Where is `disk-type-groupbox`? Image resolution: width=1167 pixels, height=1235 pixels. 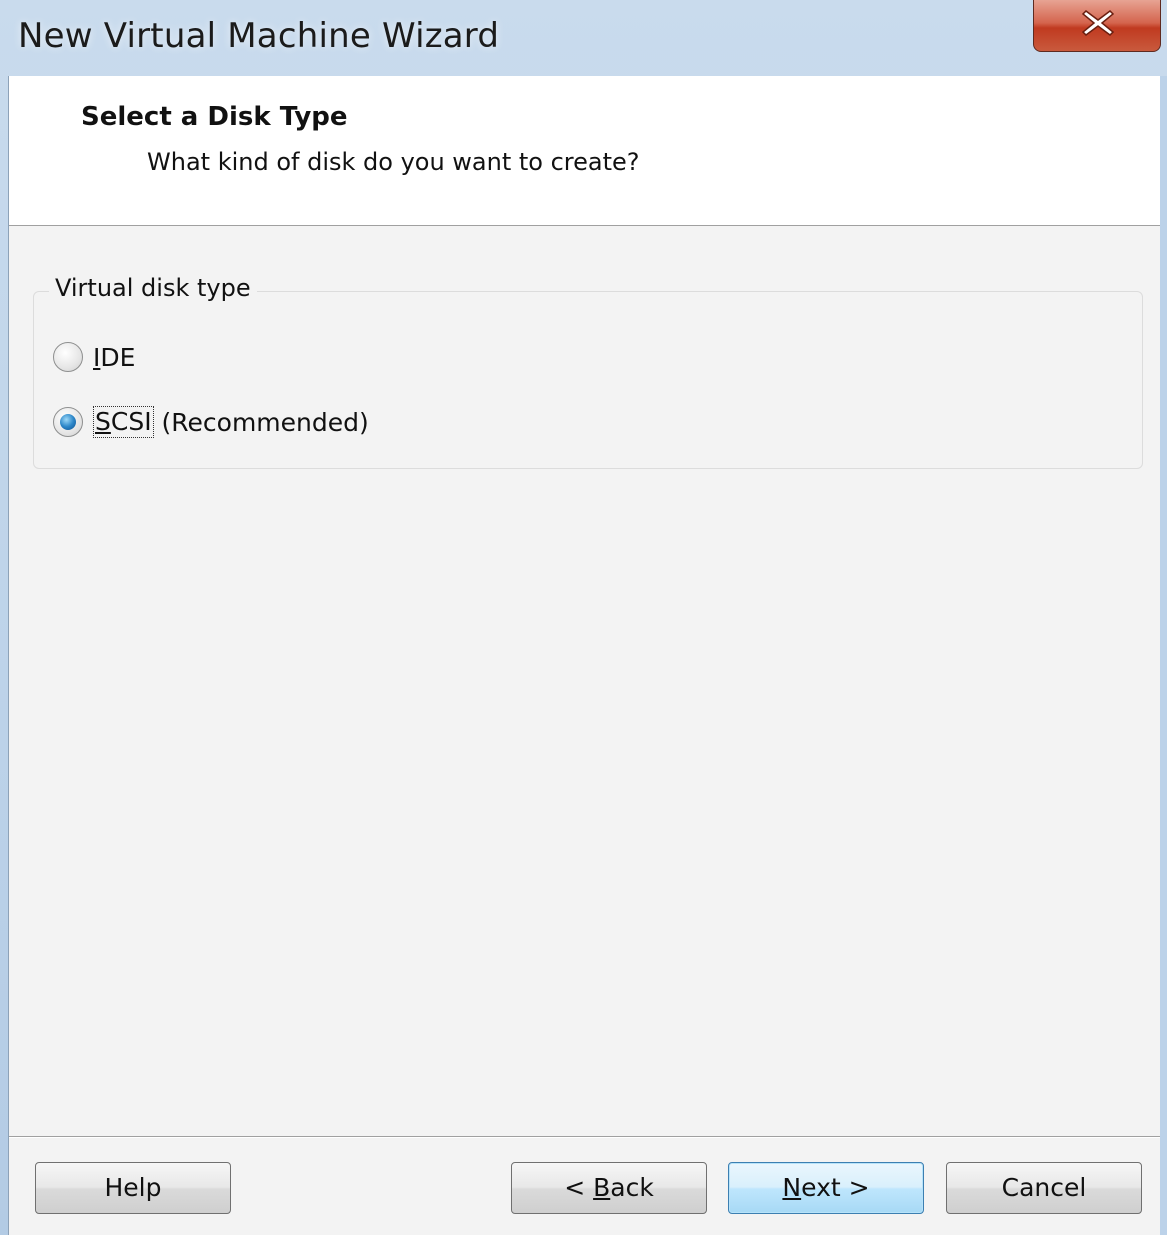 disk-type-groupbox is located at coordinates (588, 380).